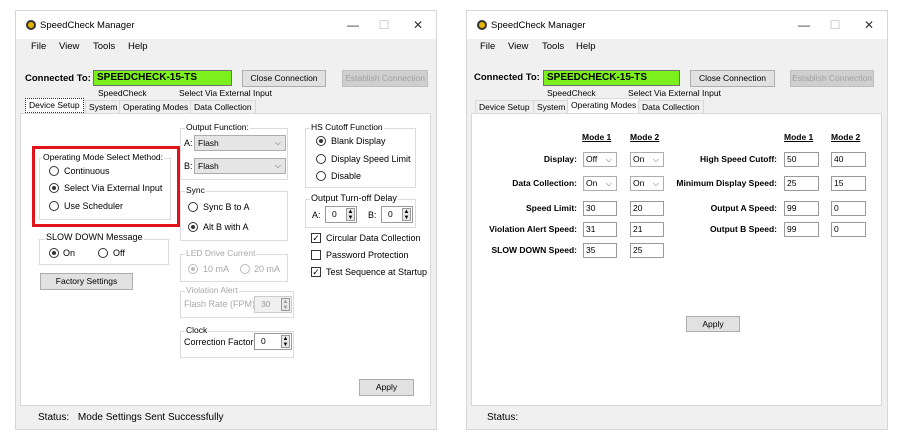  I want to click on window-title: SpeedCheck Manager, so click(538, 25).